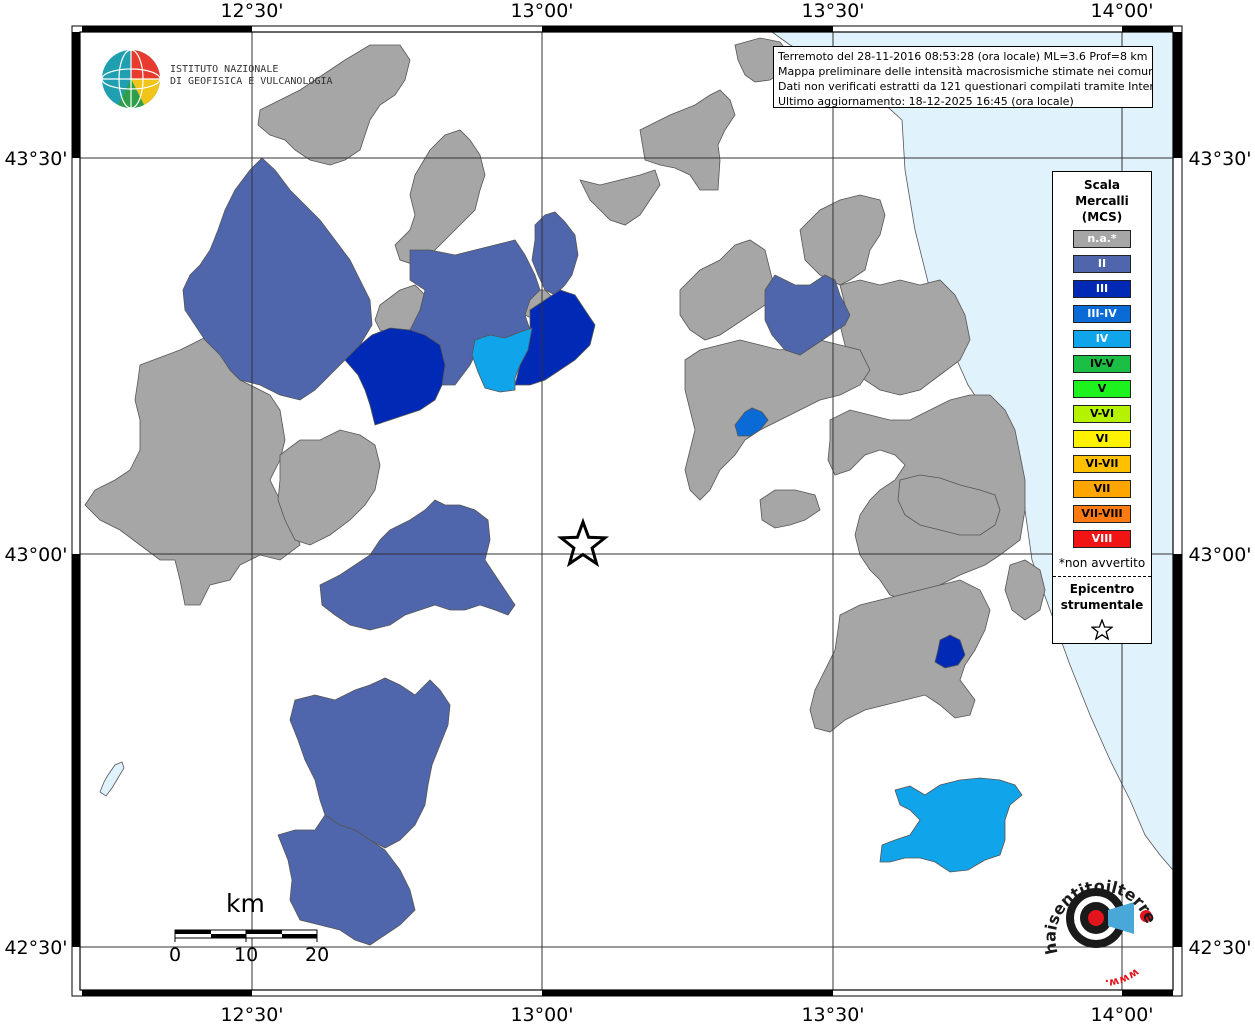  I want to click on lon-tick-bottom: 13°00', so click(541, 1014).